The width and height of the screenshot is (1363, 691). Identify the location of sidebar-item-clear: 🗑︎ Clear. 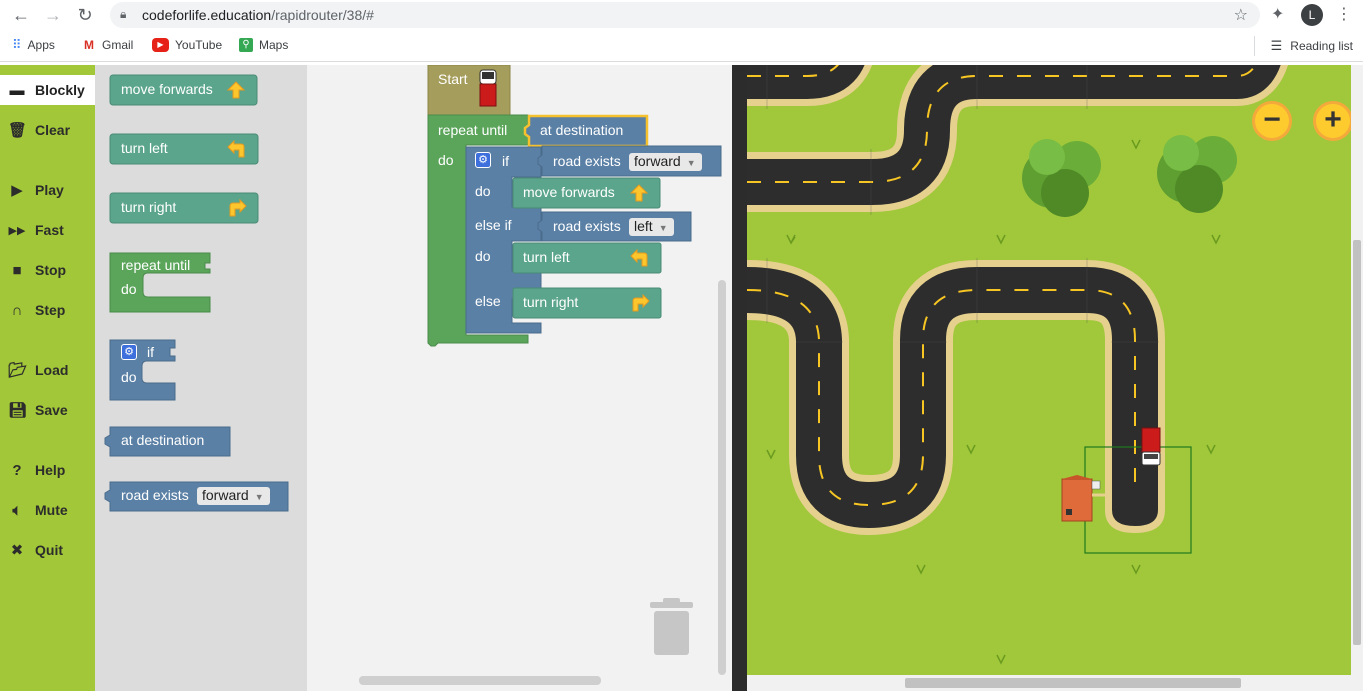
(47, 130).